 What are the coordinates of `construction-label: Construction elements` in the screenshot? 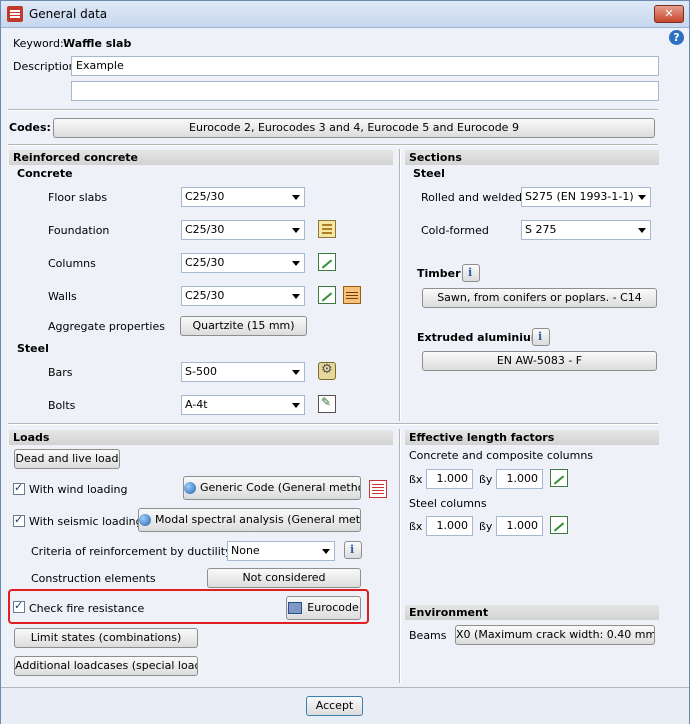 It's located at (93, 578).